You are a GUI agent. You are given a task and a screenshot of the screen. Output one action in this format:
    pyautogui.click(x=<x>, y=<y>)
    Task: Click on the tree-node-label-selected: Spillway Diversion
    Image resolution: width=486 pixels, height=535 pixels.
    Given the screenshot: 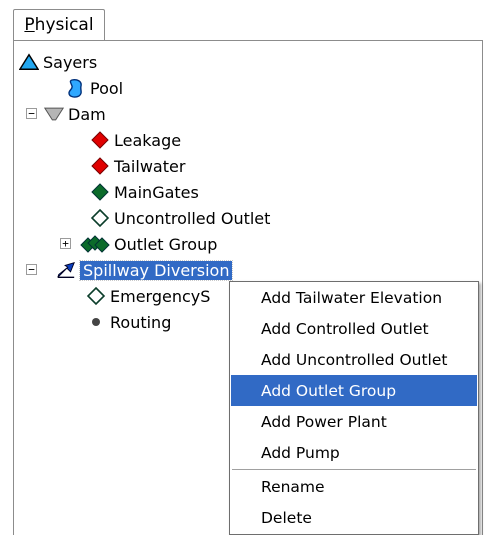 What is the action you would take?
    pyautogui.click(x=156, y=270)
    